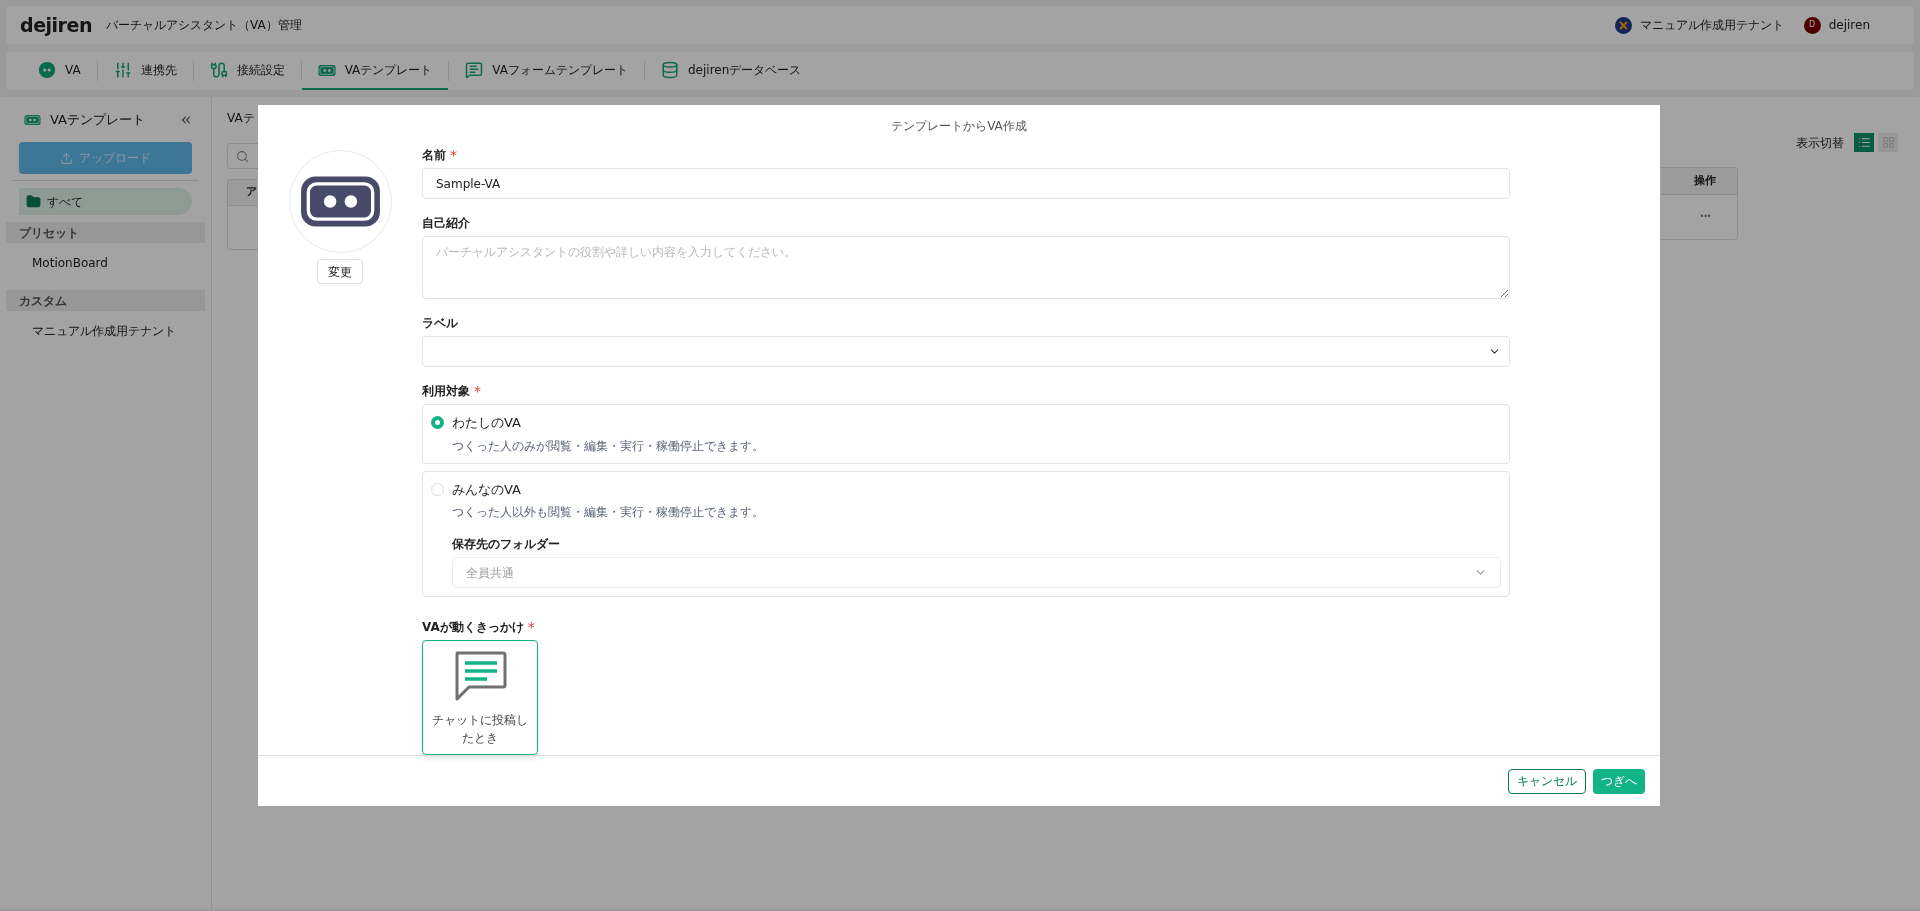 The width and height of the screenshot is (1920, 911). I want to click on field-label: ラベル, so click(440, 324).